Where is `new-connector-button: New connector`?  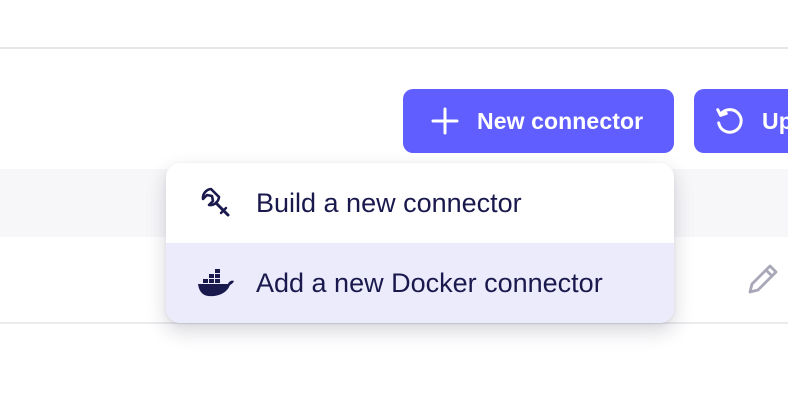 new-connector-button: New connector is located at coordinates (538, 121).